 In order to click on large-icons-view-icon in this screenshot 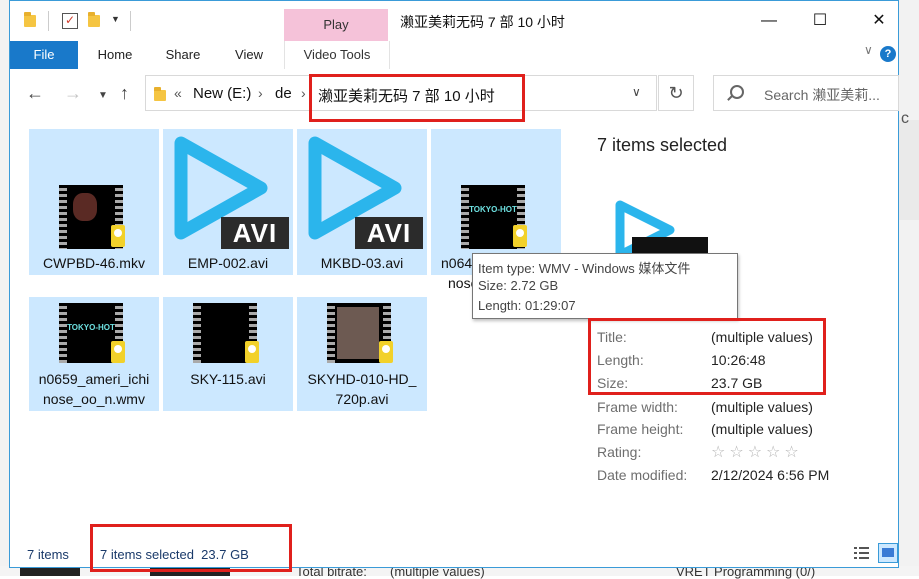, I will do `click(888, 553)`.